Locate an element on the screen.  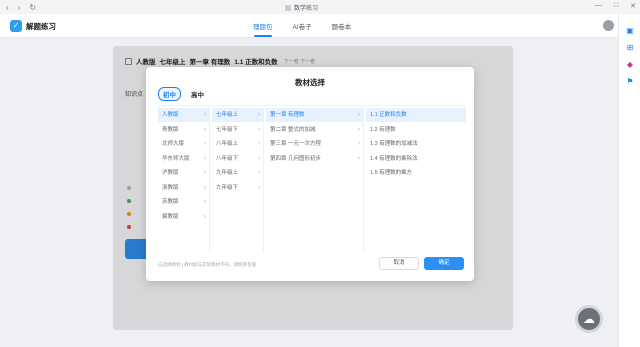
tab-notebook: 题卷本 is located at coordinates (342, 26).